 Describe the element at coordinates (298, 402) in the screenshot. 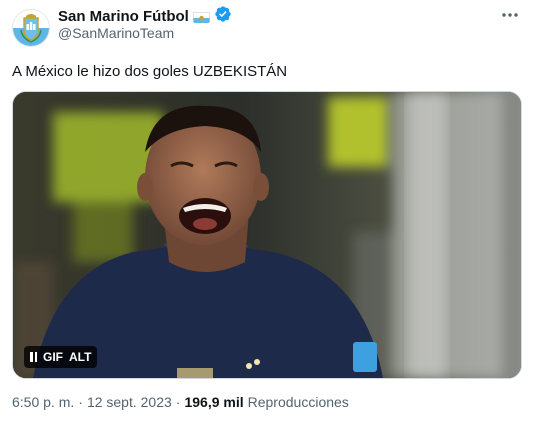

I see `view-label: Reproducciones` at that location.